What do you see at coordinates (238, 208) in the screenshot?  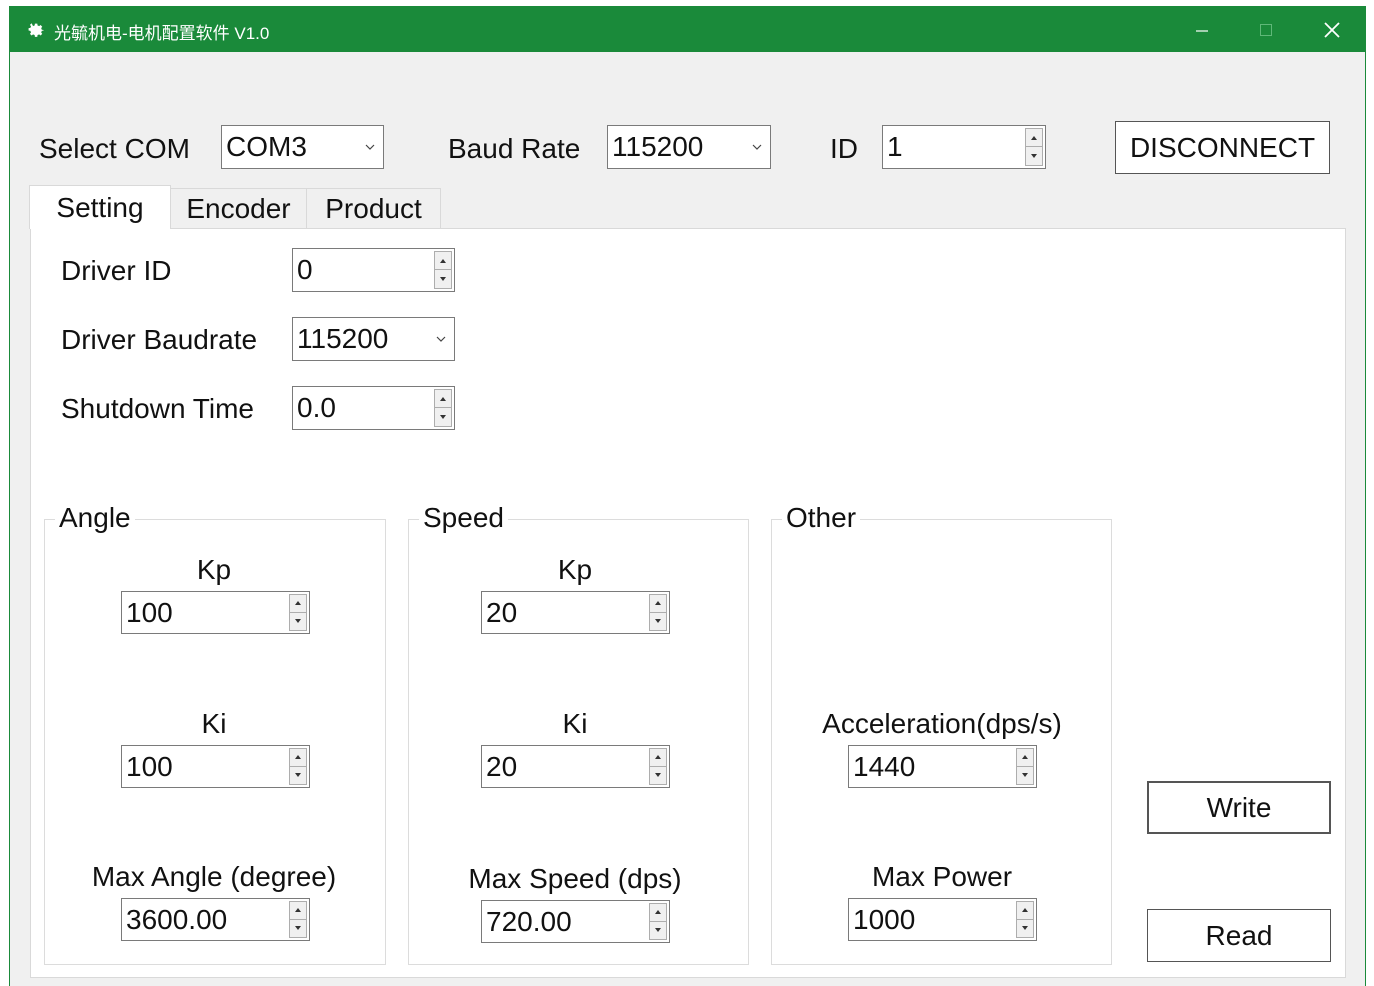 I see `tab-encoder: Encoder` at bounding box center [238, 208].